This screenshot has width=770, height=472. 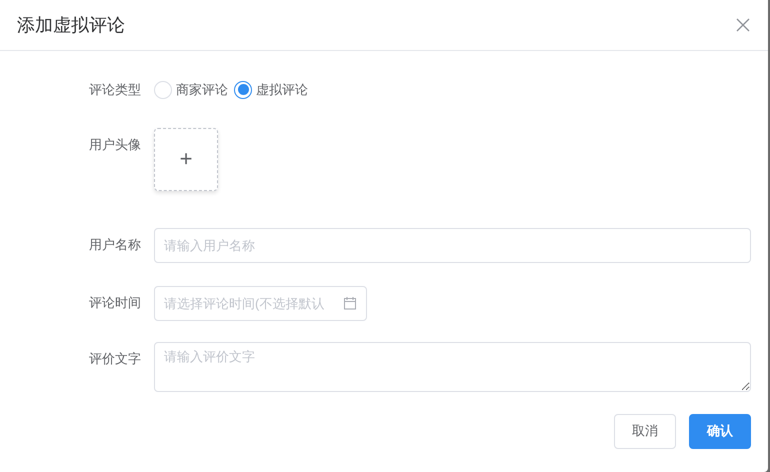 What do you see at coordinates (720, 431) in the screenshot?
I see `confirm-button: 确认` at bounding box center [720, 431].